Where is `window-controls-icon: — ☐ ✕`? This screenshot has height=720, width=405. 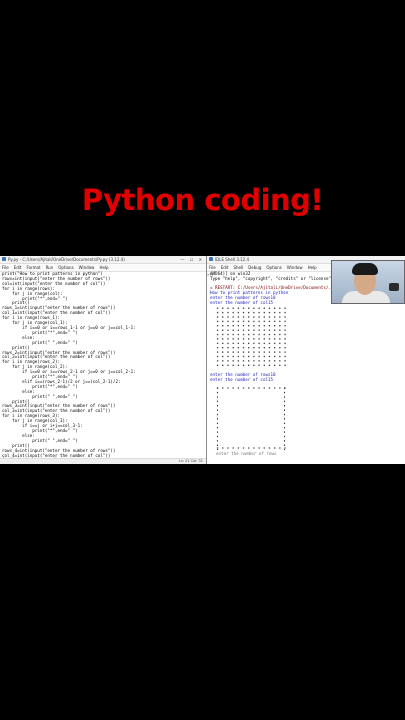
window-controls-icon: — ☐ ✕ is located at coordinates (192, 259).